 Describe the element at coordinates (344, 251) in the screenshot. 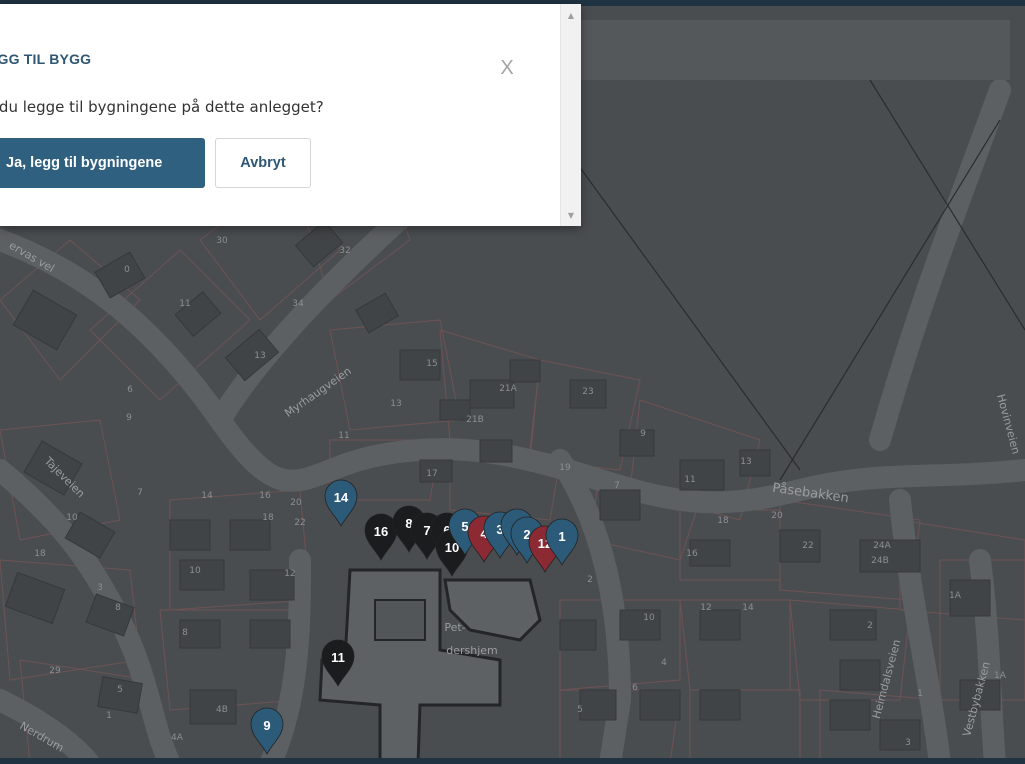

I see `house-number: 32` at that location.